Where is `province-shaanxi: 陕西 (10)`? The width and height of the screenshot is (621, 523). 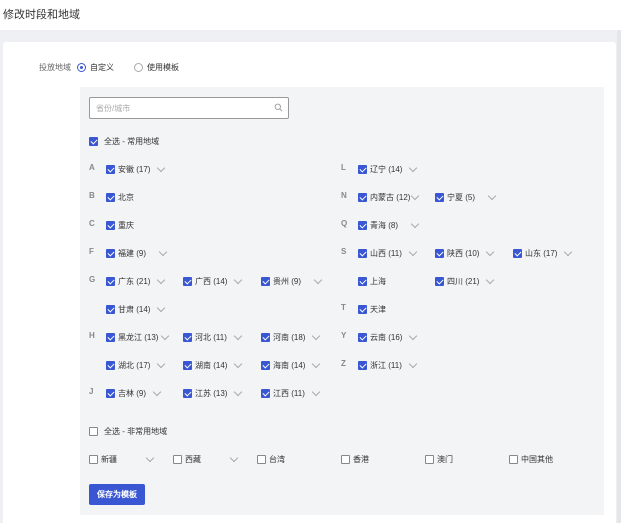
province-shaanxi: 陕西 (10) is located at coordinates (465, 253).